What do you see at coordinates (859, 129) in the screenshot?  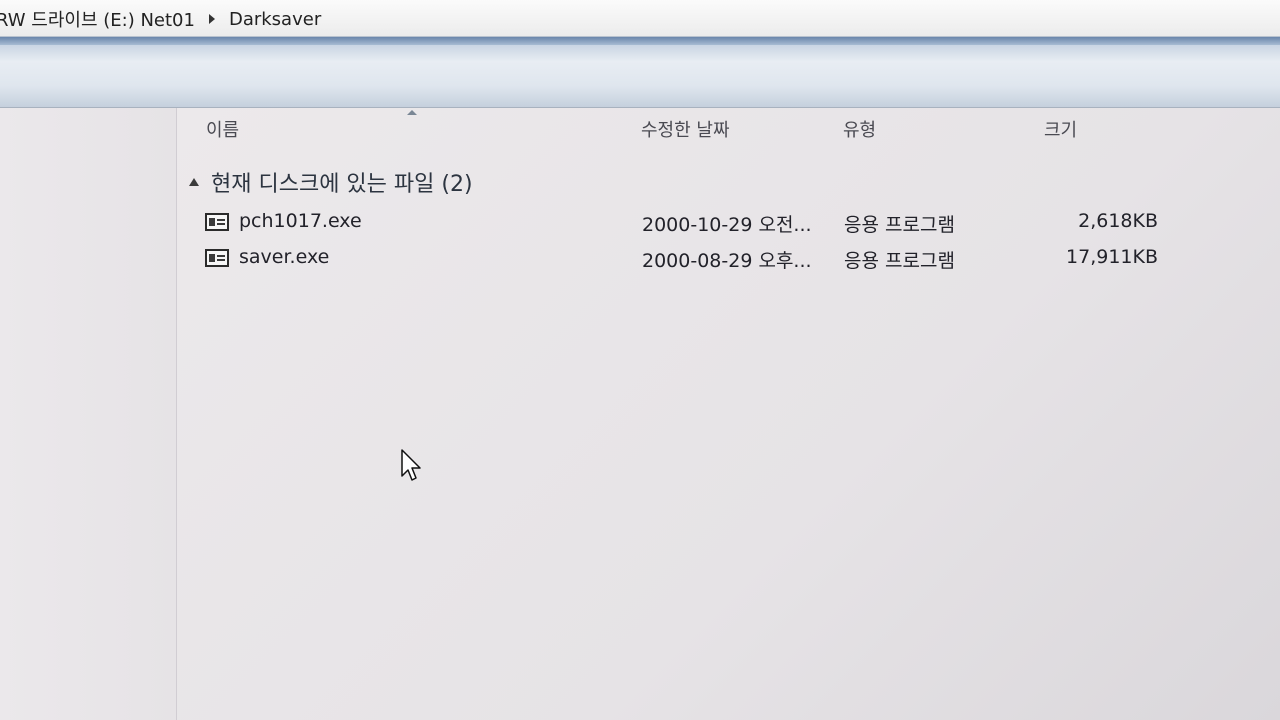 I see `column-header-type: 유형` at bounding box center [859, 129].